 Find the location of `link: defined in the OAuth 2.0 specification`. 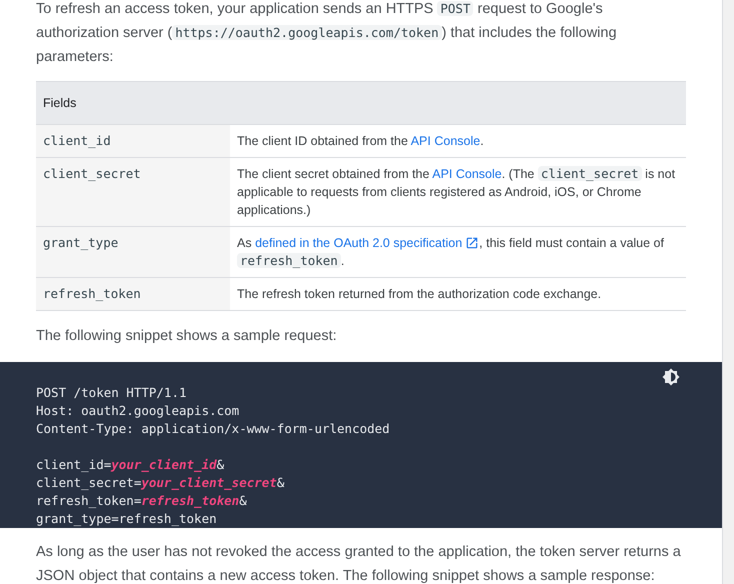

link: defined in the OAuth 2.0 specification is located at coordinates (367, 243).